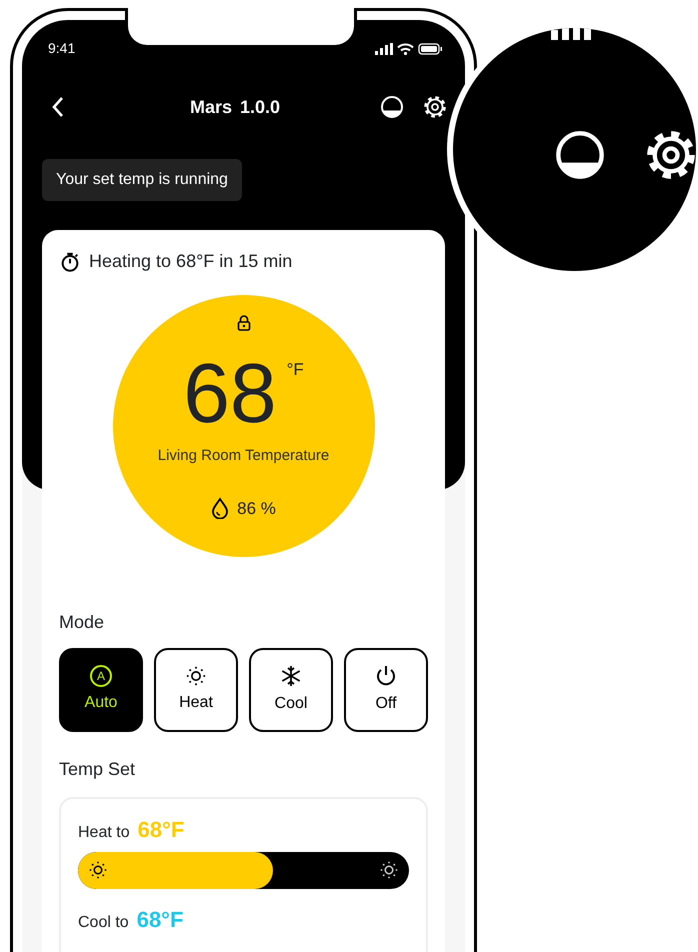  I want to click on ring-button, so click(392, 107).